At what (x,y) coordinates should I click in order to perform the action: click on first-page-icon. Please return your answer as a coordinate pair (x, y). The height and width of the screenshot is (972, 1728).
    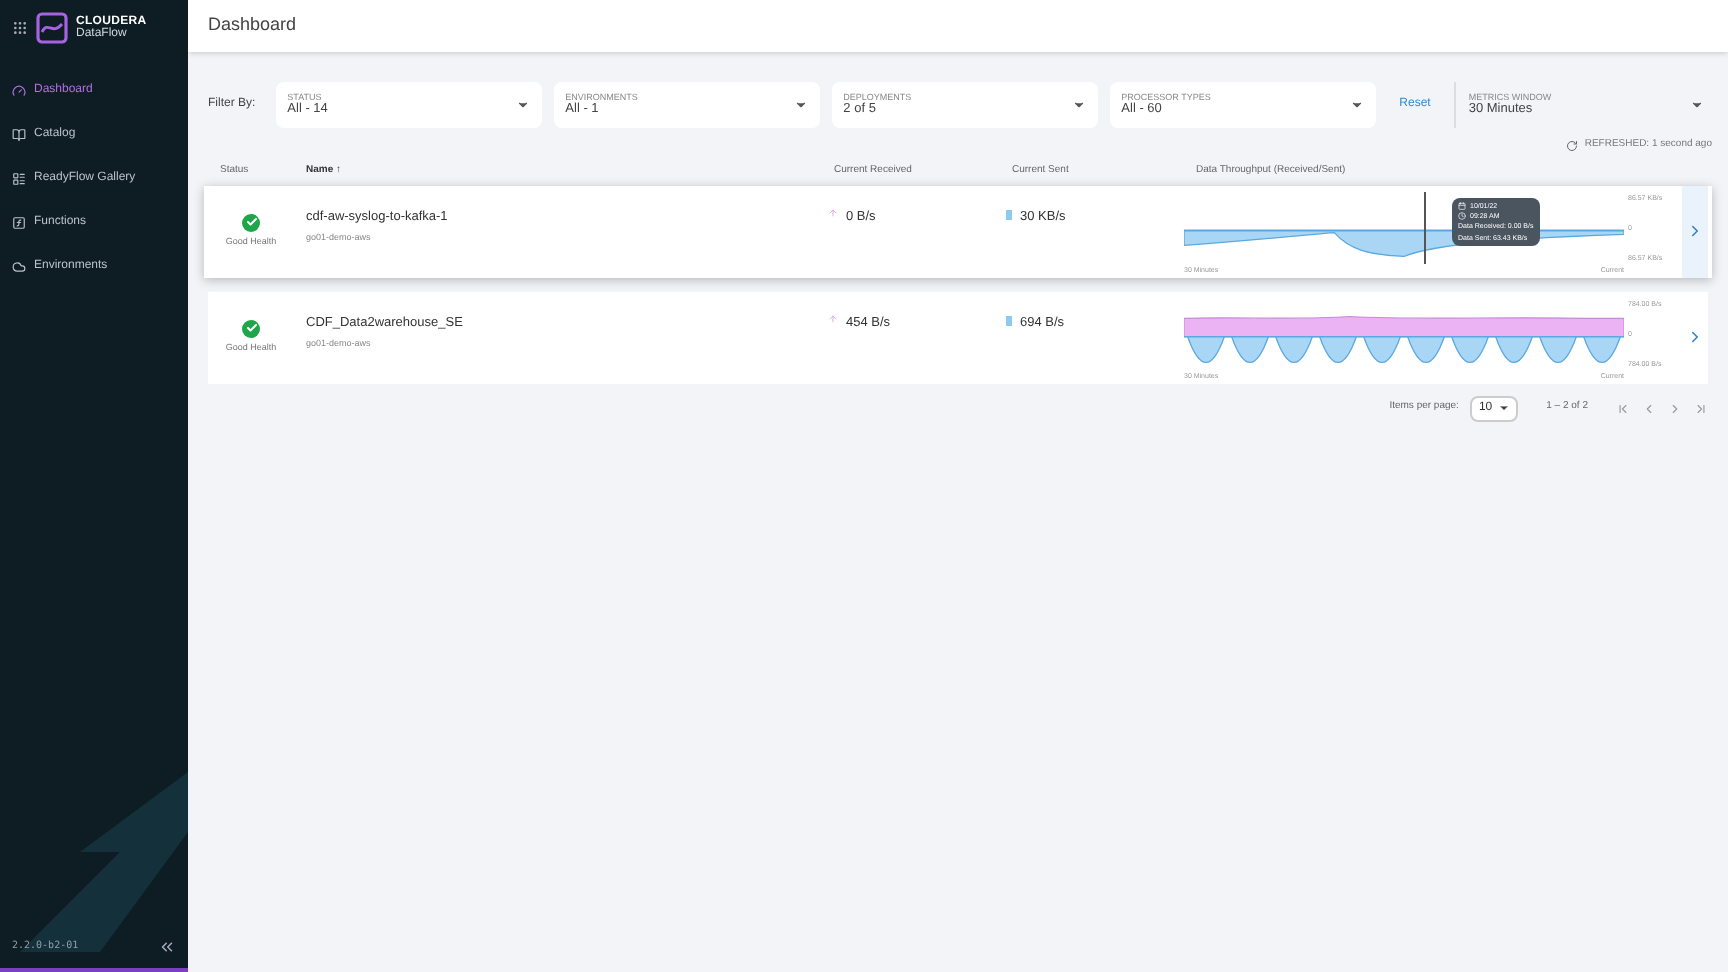
    Looking at the image, I should click on (1623, 408).